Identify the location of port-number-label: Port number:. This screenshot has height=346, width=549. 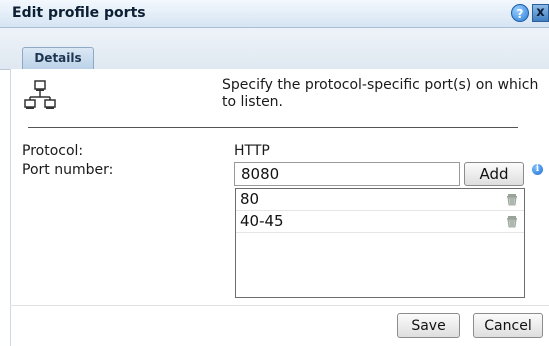
(68, 170).